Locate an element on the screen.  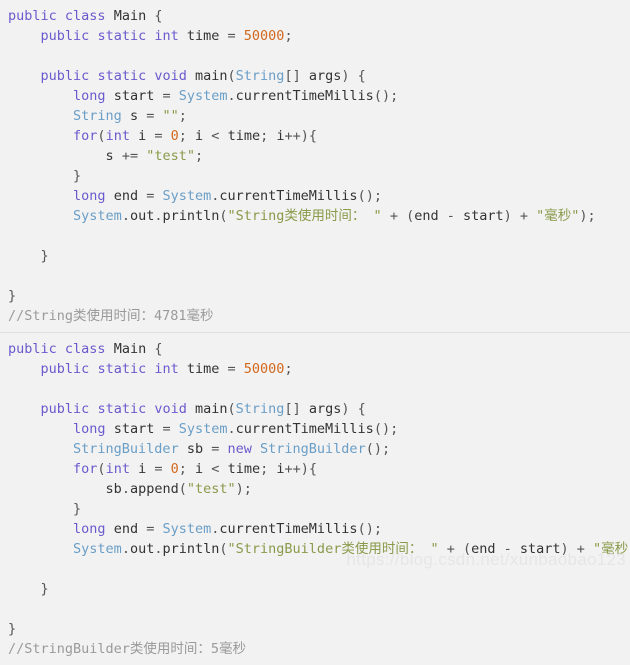
code-token-pun: < is located at coordinates (215, 469).